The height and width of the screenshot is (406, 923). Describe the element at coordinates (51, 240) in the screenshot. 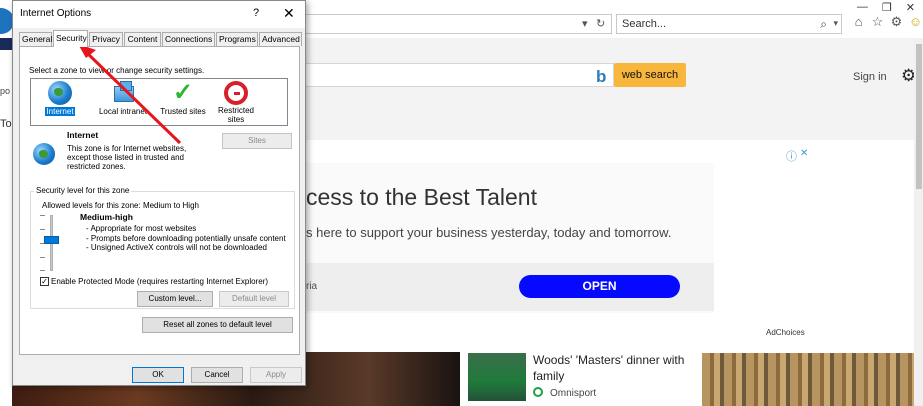

I see `security-level-slider-thumb` at that location.